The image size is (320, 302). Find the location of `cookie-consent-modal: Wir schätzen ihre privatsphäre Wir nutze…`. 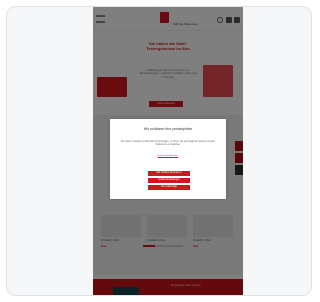

cookie-consent-modal: Wir schätzen ihre privatsphäre Wir nutze… is located at coordinates (168, 159).